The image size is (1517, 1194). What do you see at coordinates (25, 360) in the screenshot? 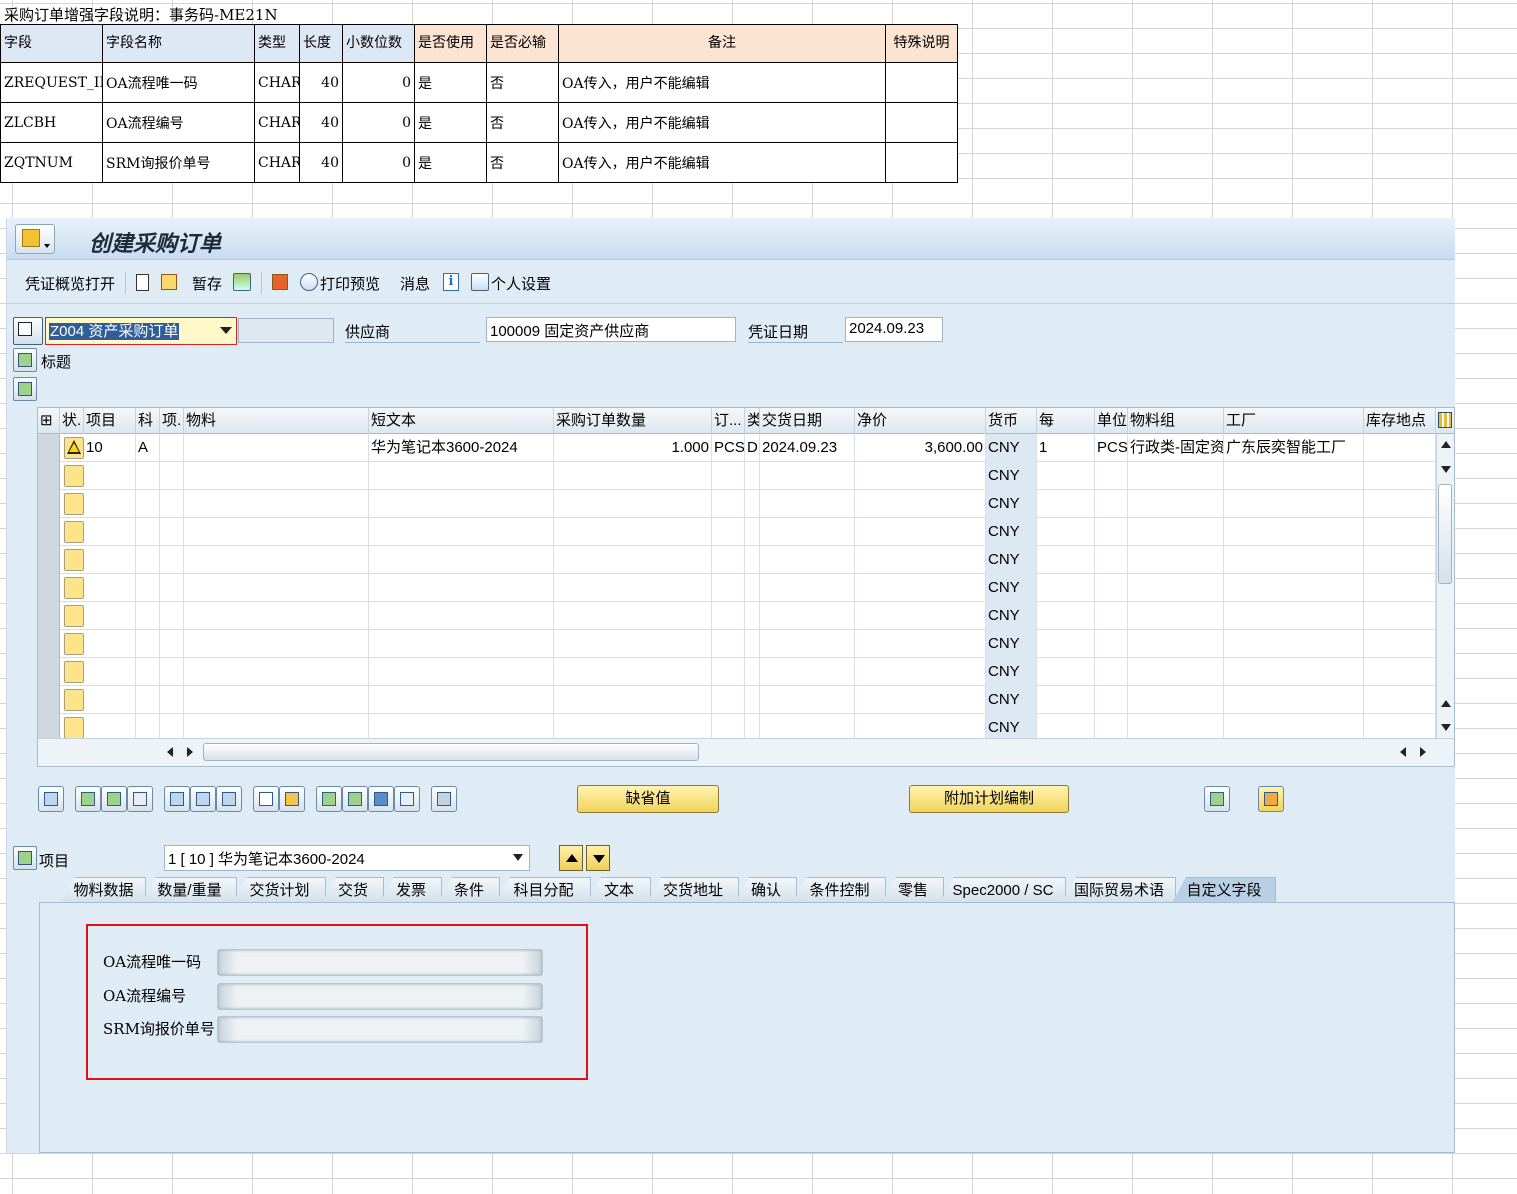
I see `expand-header-icon` at bounding box center [25, 360].